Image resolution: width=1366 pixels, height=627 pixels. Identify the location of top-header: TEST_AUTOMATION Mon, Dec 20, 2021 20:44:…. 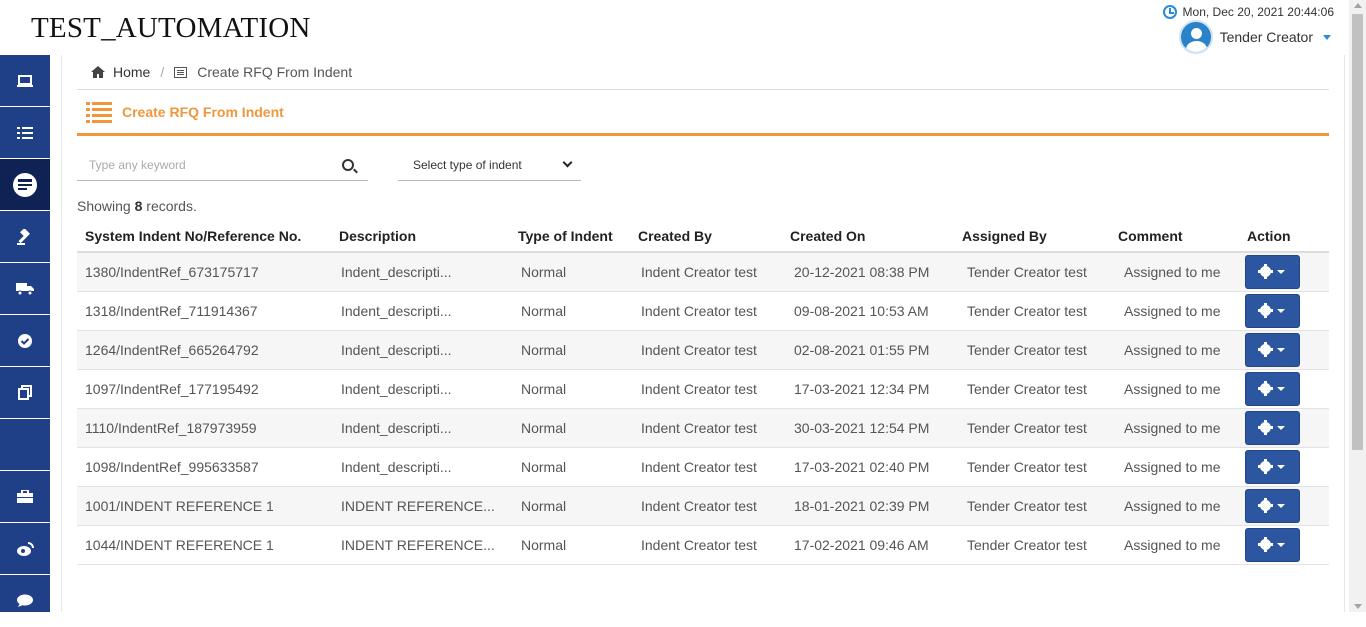
(683, 27).